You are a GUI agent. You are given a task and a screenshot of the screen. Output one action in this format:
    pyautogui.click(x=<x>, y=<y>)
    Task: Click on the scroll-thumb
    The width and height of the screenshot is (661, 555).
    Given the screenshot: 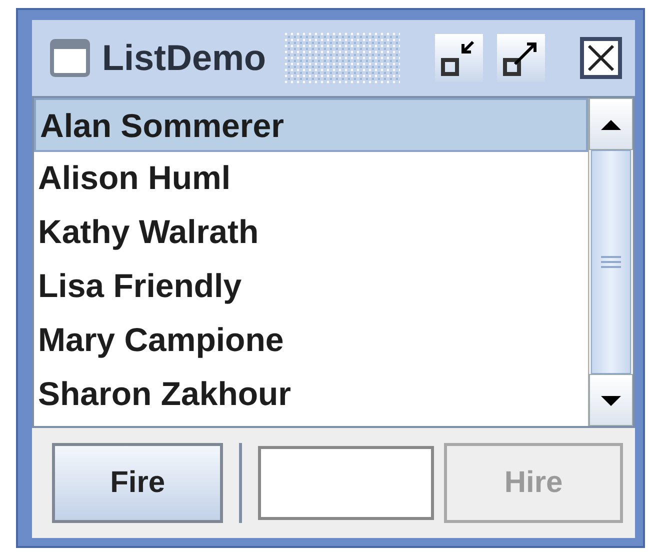 What is the action you would take?
    pyautogui.click(x=611, y=262)
    